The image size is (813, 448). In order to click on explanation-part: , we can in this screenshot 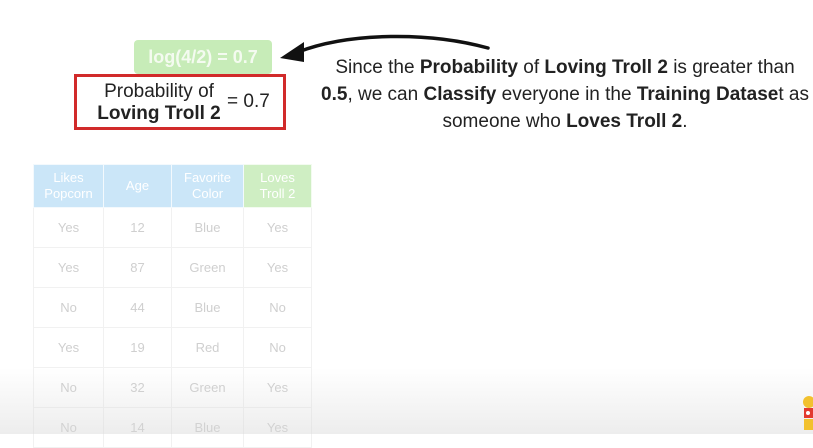, I will do `click(385, 94)`.